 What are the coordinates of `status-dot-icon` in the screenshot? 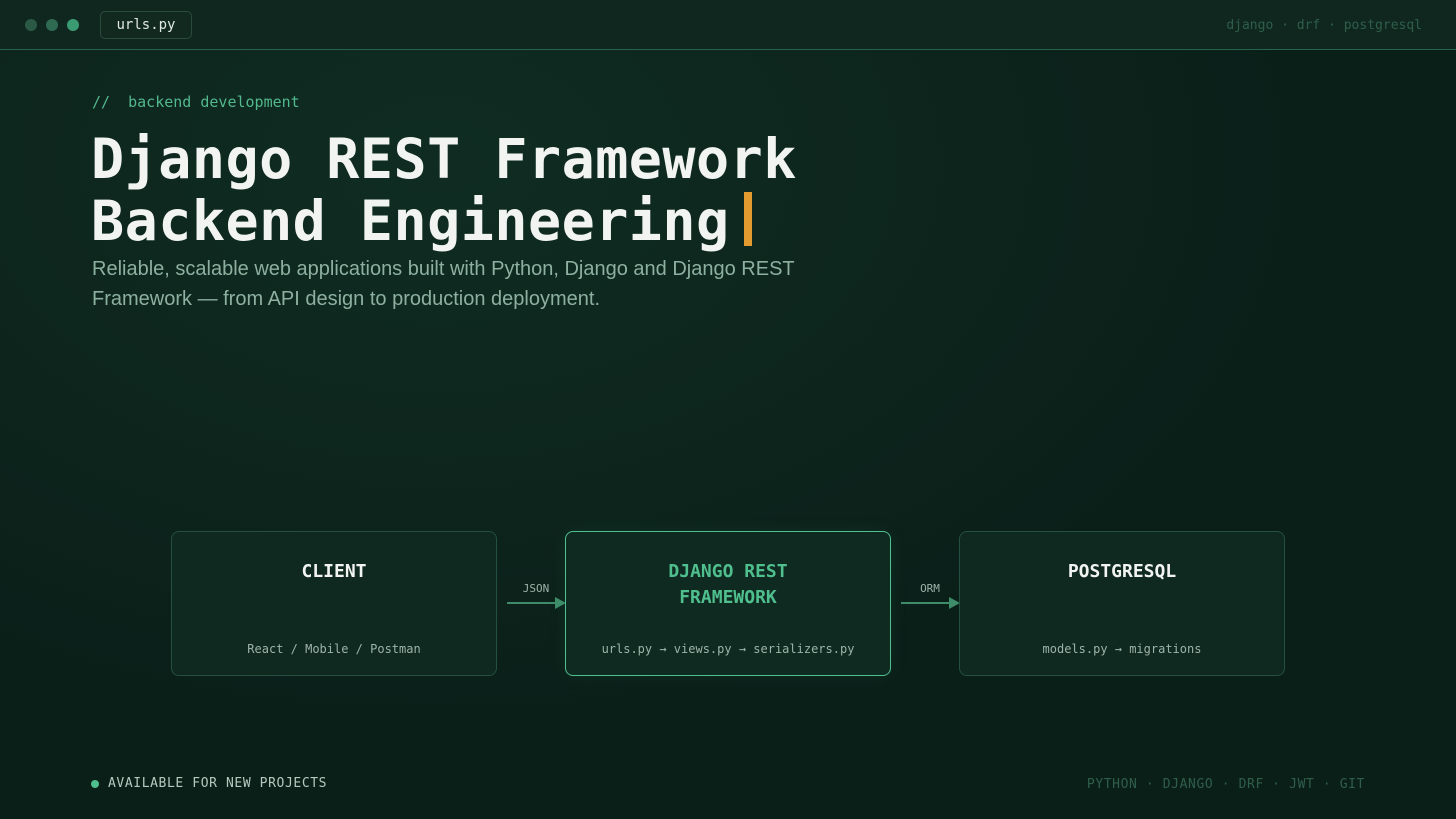 It's located at (95, 783).